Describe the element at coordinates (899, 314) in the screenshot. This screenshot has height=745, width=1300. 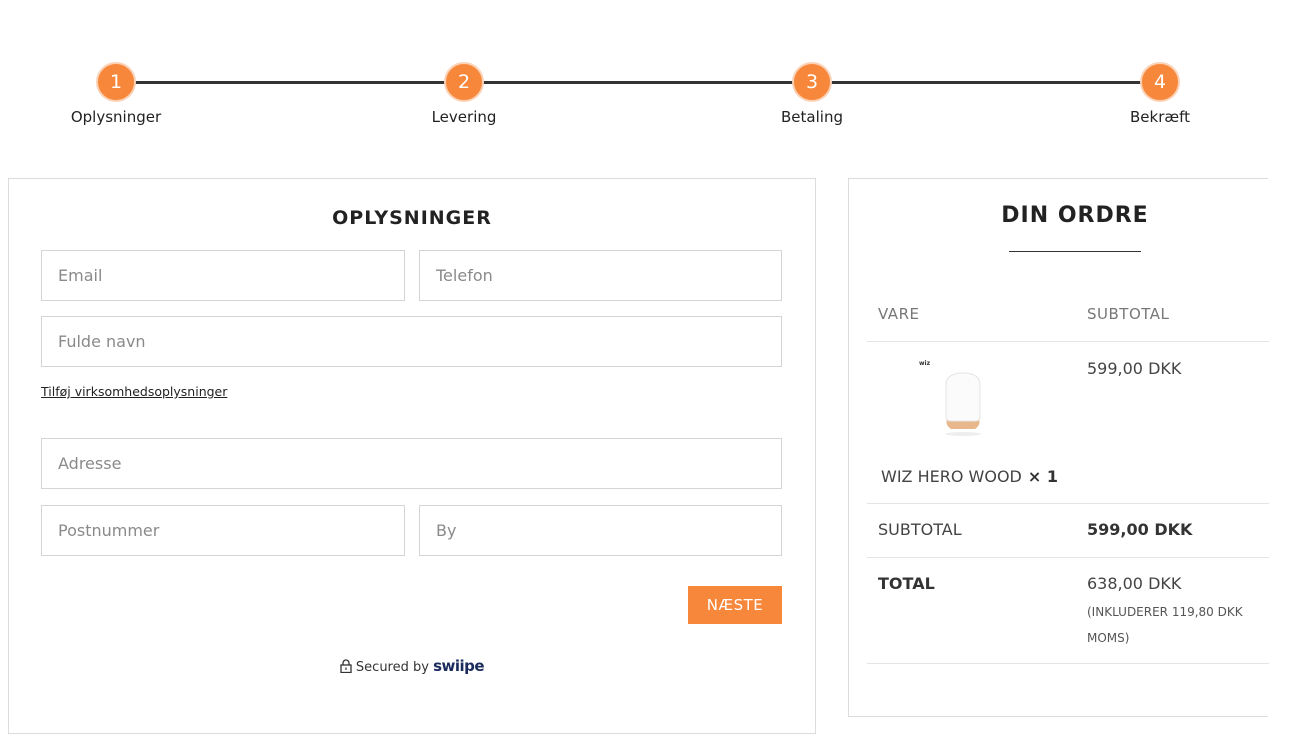
I see `column-header-item: VARE` at that location.